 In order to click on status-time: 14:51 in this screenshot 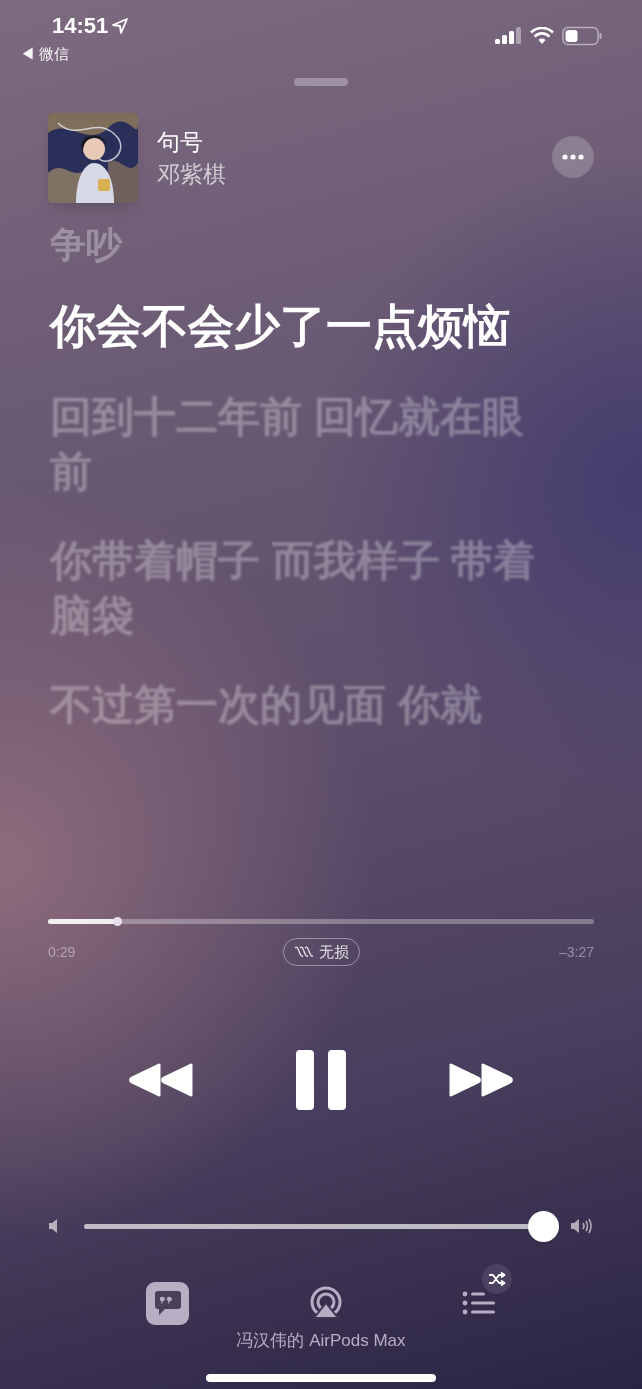, I will do `click(80, 26)`.